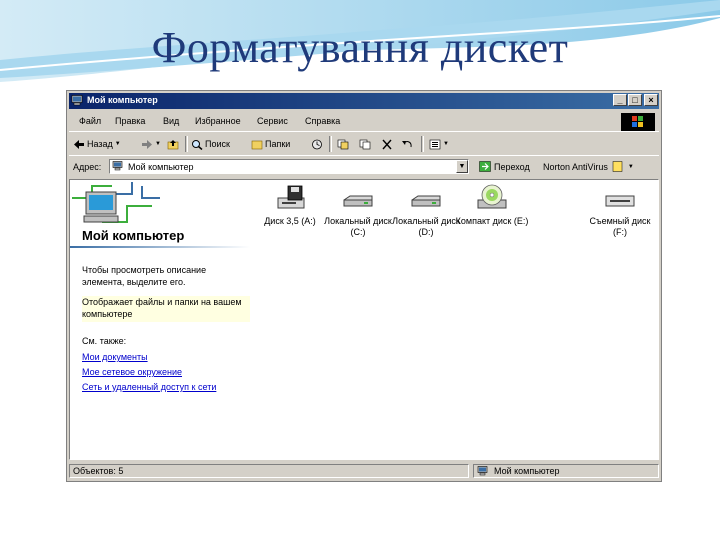 This screenshot has width=720, height=540. Describe the element at coordinates (158, 144) in the screenshot. I see `forward-dropdown-icon: ▼` at that location.